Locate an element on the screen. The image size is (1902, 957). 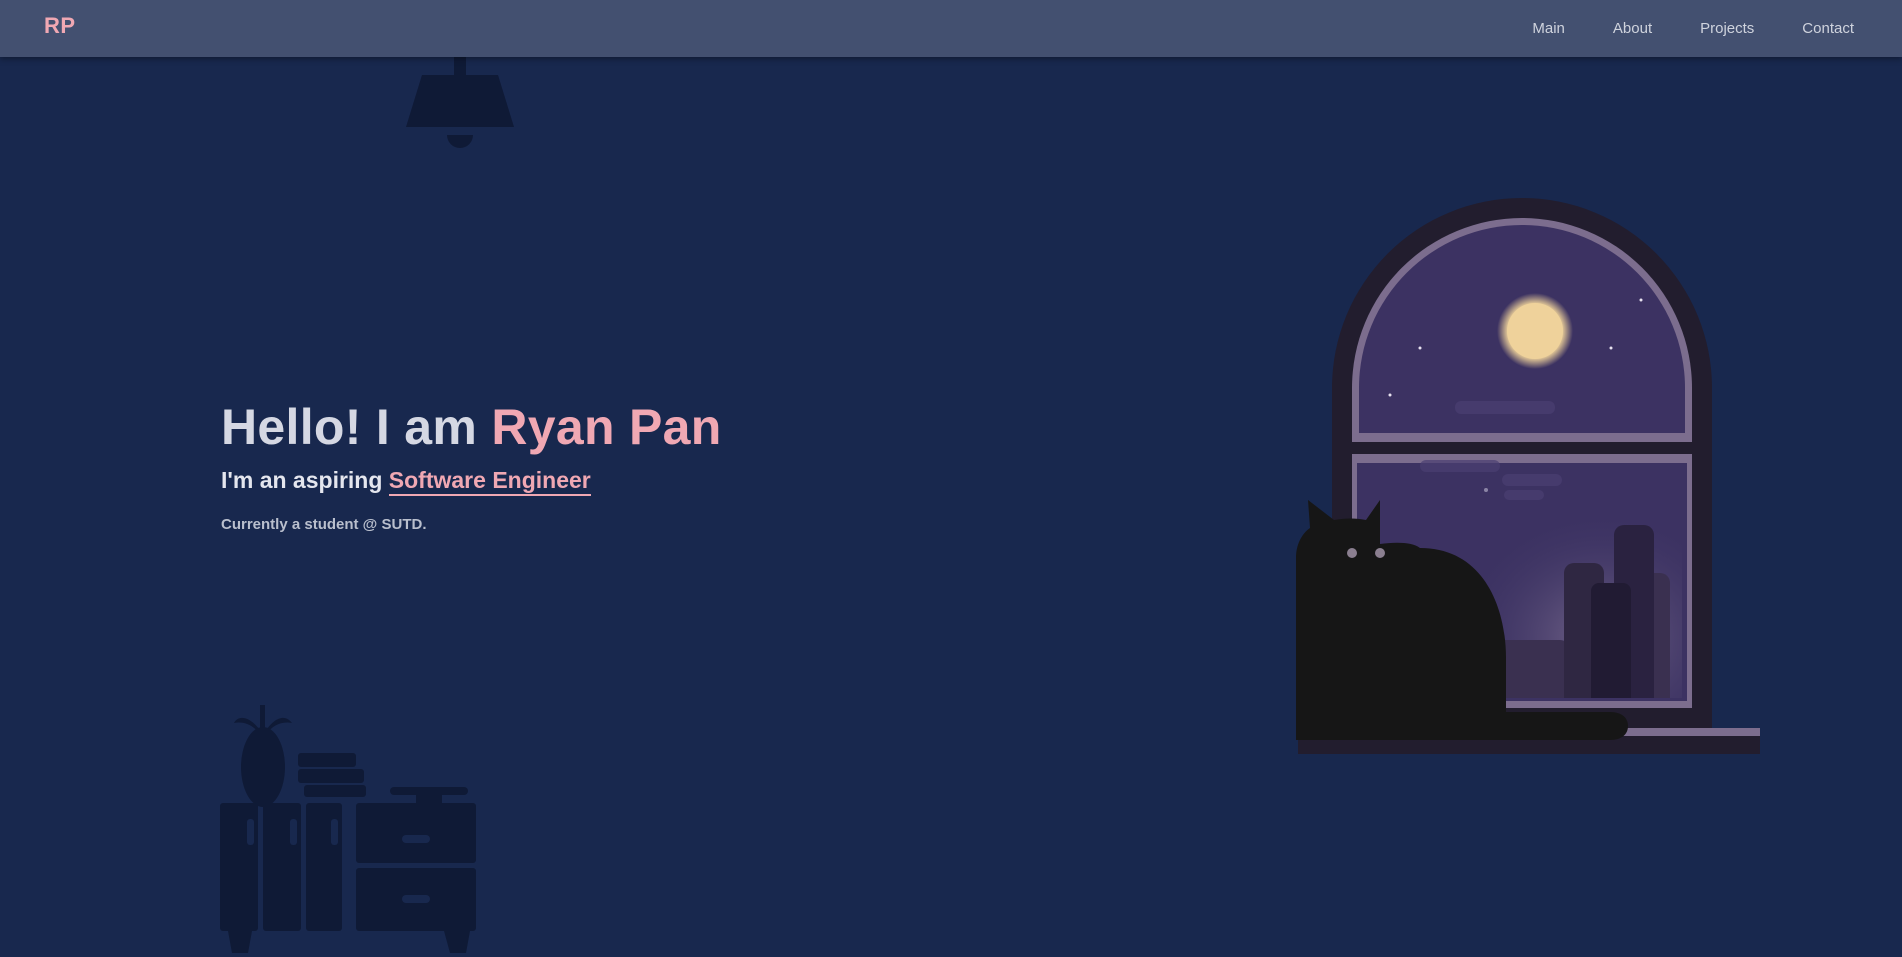
navbar: RP Main About Projects Contact is located at coordinates (951, 28).